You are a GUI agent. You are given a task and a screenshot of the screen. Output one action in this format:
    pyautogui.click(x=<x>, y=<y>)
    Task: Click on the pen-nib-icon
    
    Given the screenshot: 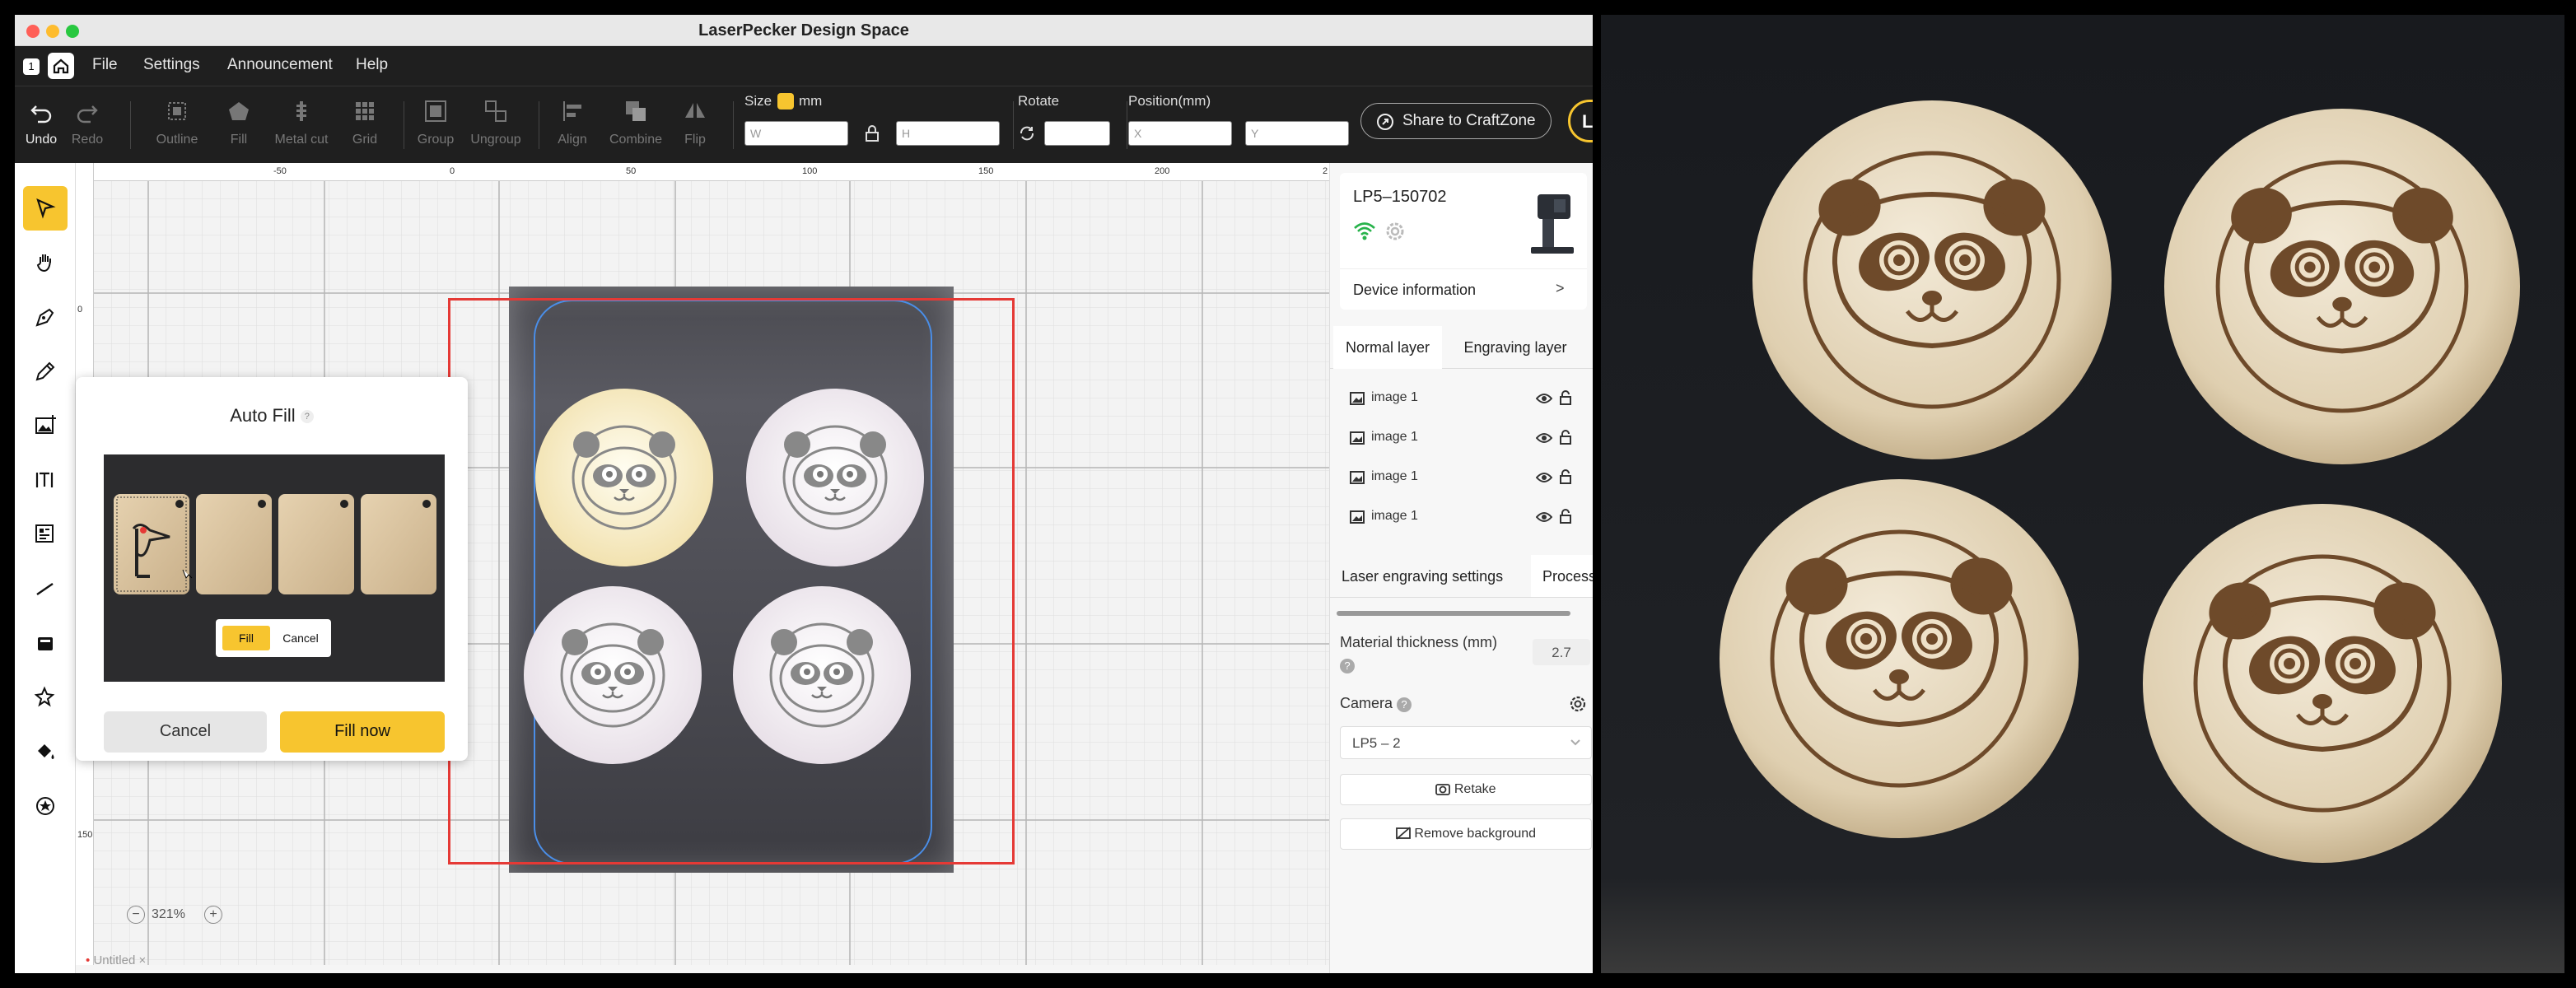 What is the action you would take?
    pyautogui.click(x=44, y=317)
    